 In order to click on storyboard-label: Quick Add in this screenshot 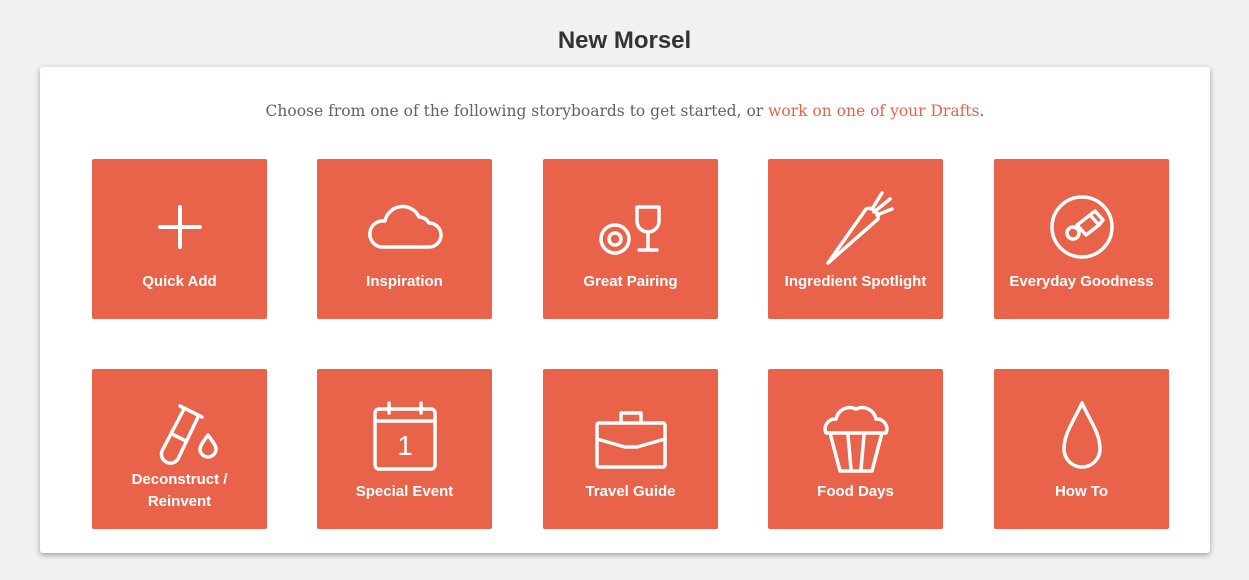, I will do `click(179, 281)`.